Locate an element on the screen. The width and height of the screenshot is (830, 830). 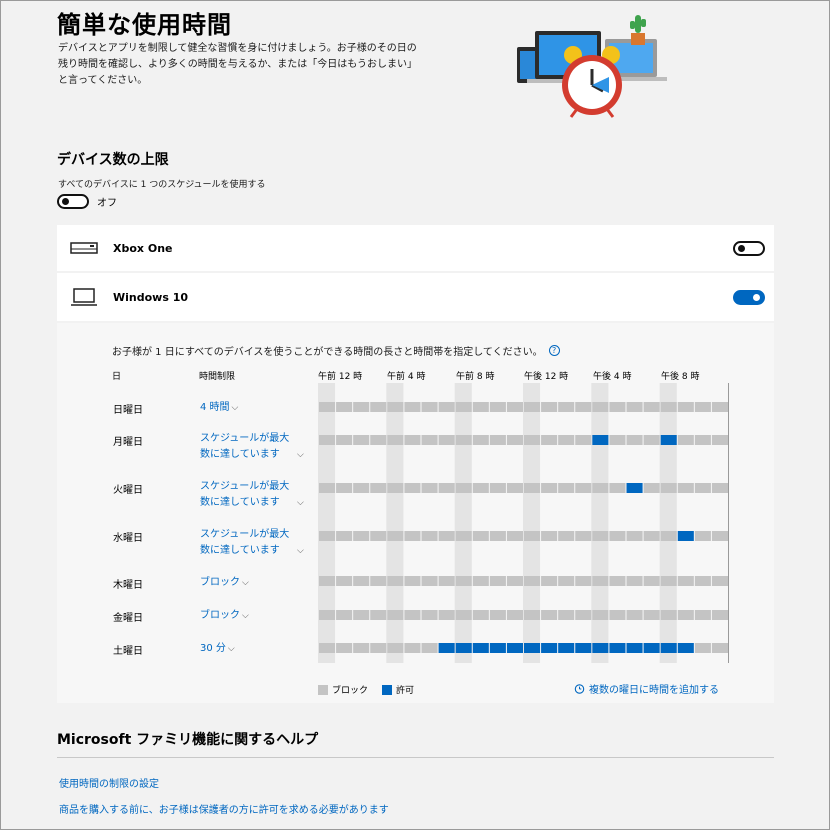
device-card-xbox: Xbox One is located at coordinates (415, 248).